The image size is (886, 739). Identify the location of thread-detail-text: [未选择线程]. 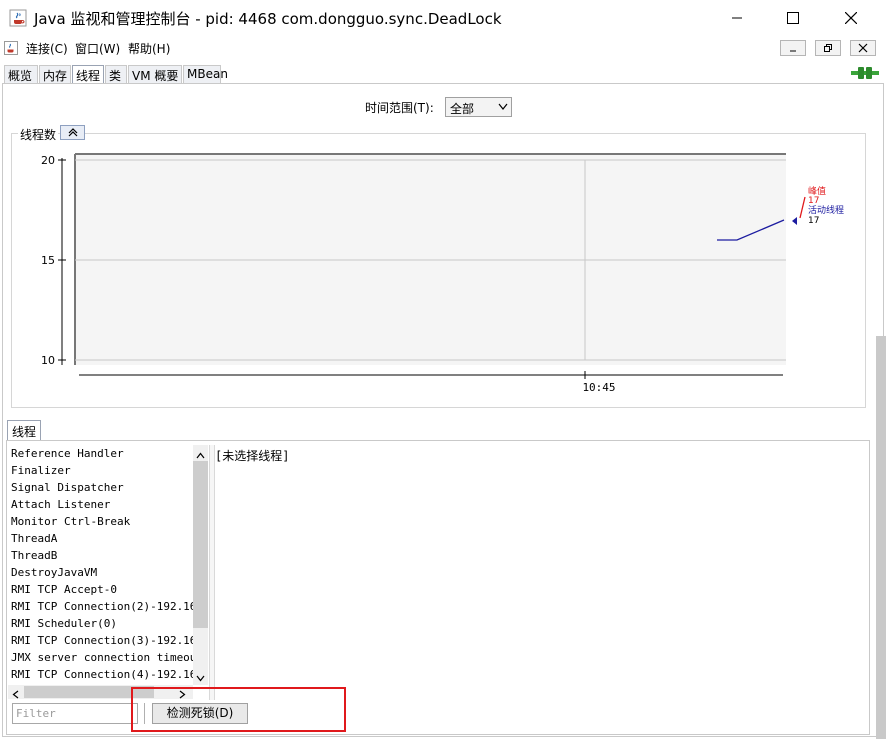
(252, 456).